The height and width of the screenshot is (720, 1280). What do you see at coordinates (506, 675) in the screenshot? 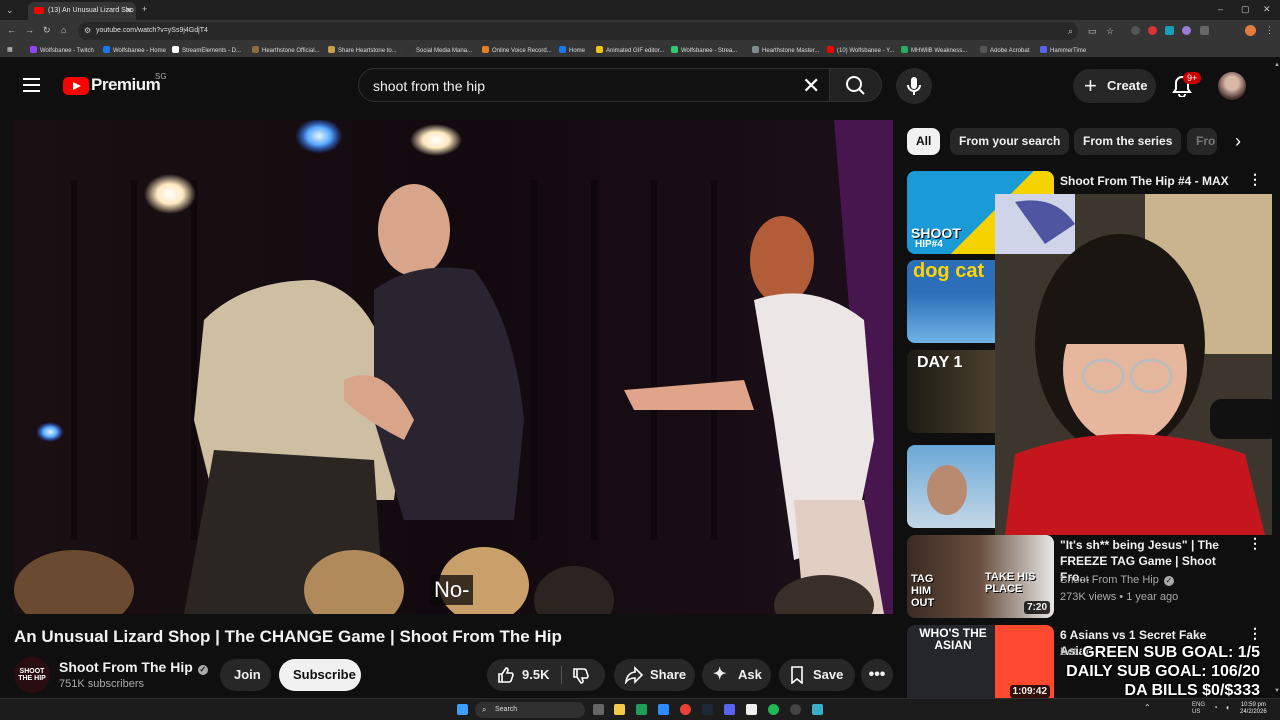
I see `like-icon` at bounding box center [506, 675].